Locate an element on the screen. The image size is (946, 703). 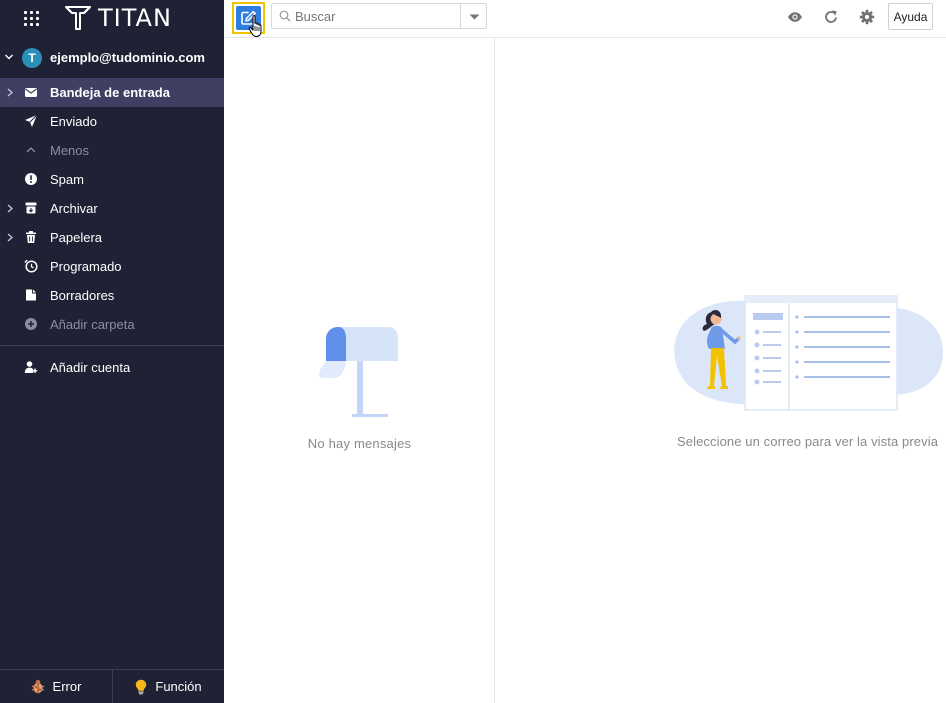
sidebar-item-label: Papelera is located at coordinates (76, 237).